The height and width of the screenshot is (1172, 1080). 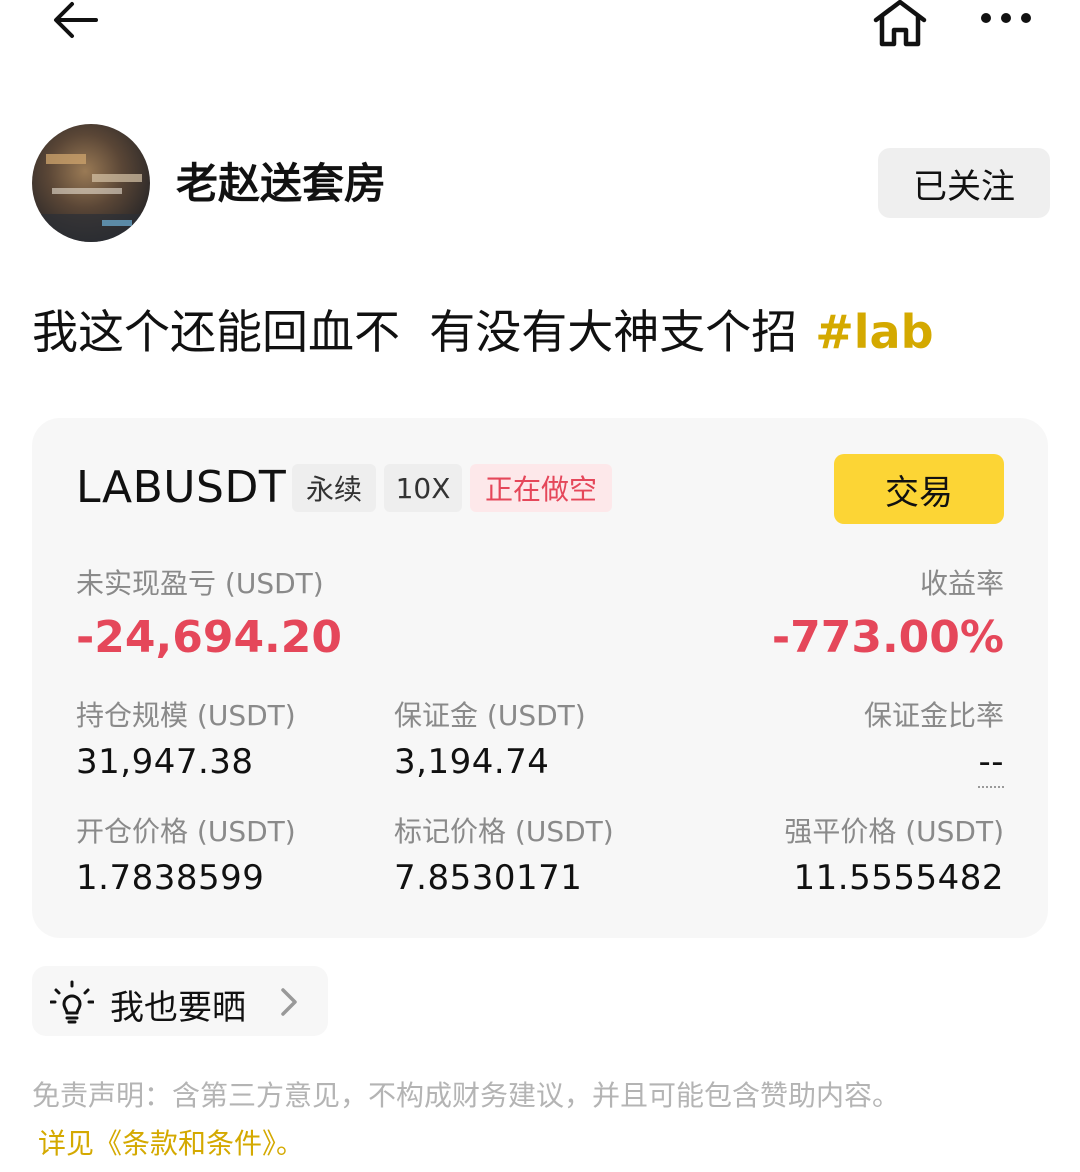 What do you see at coordinates (186, 715) in the screenshot?
I see `position-size-label: 持仓规模 (USDT)` at bounding box center [186, 715].